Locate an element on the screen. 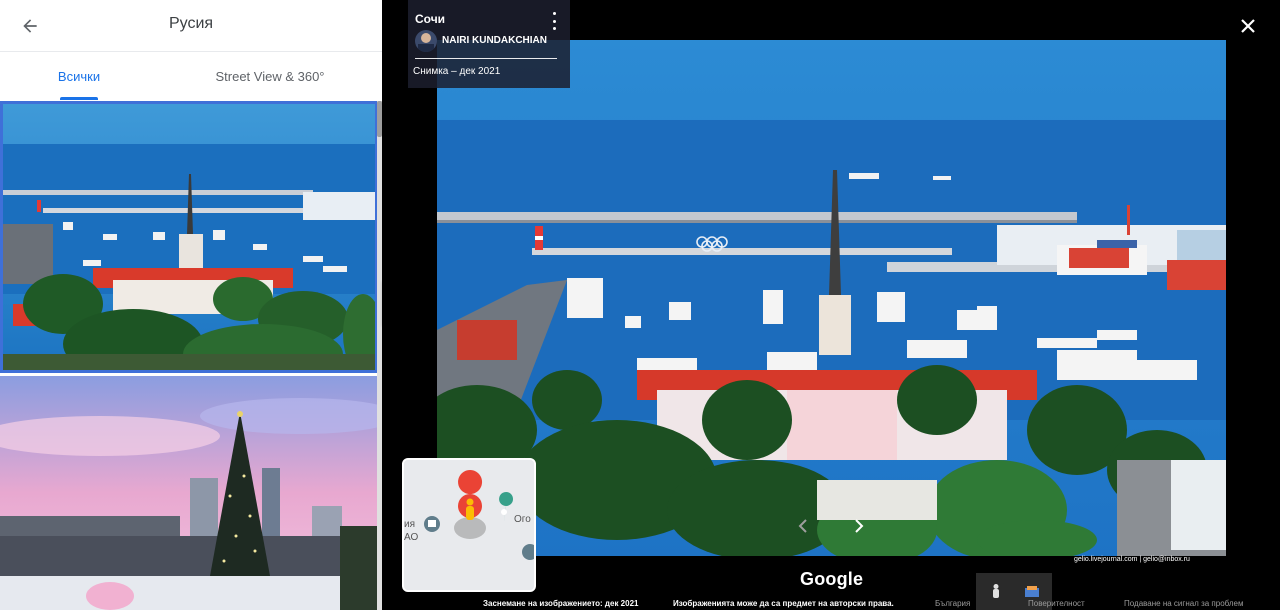  mini-map: ия АО Ого is located at coordinates (469, 525).